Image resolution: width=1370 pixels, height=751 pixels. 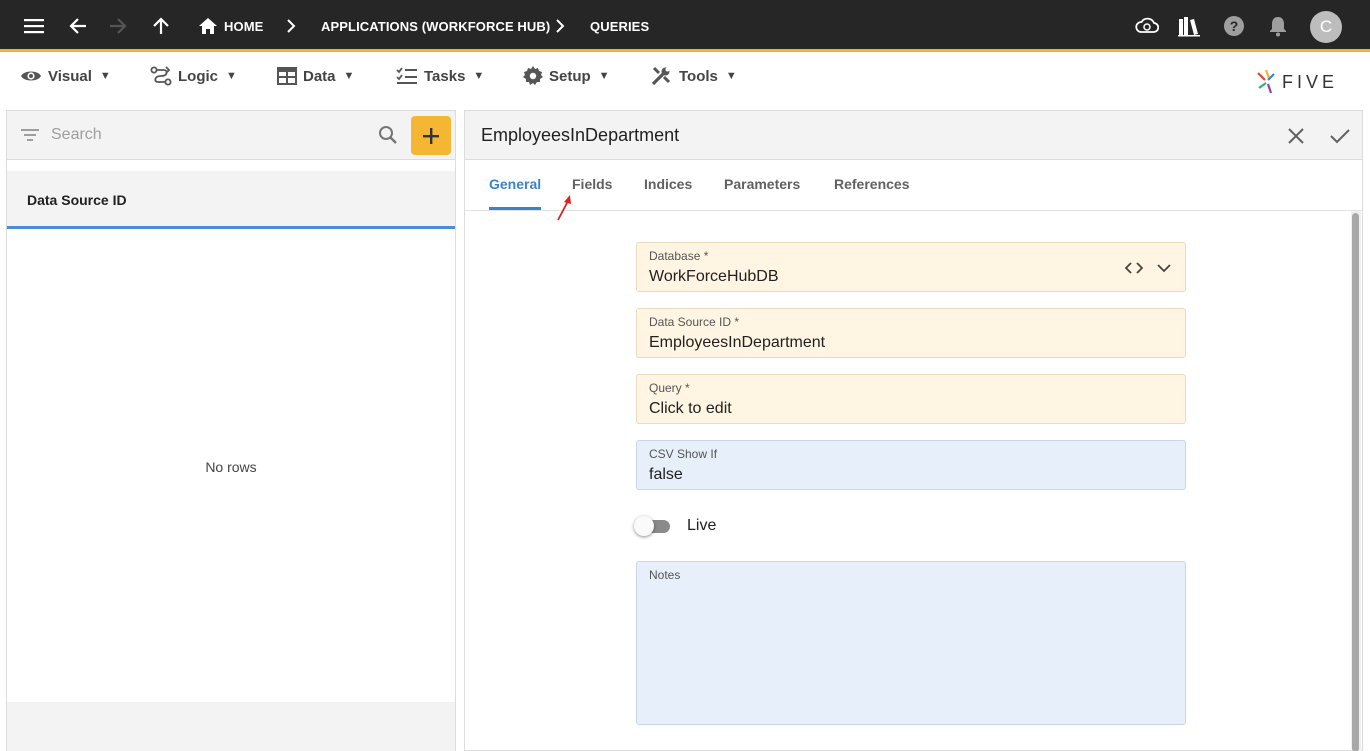 I want to click on tab-fields: Fields, so click(x=592, y=184).